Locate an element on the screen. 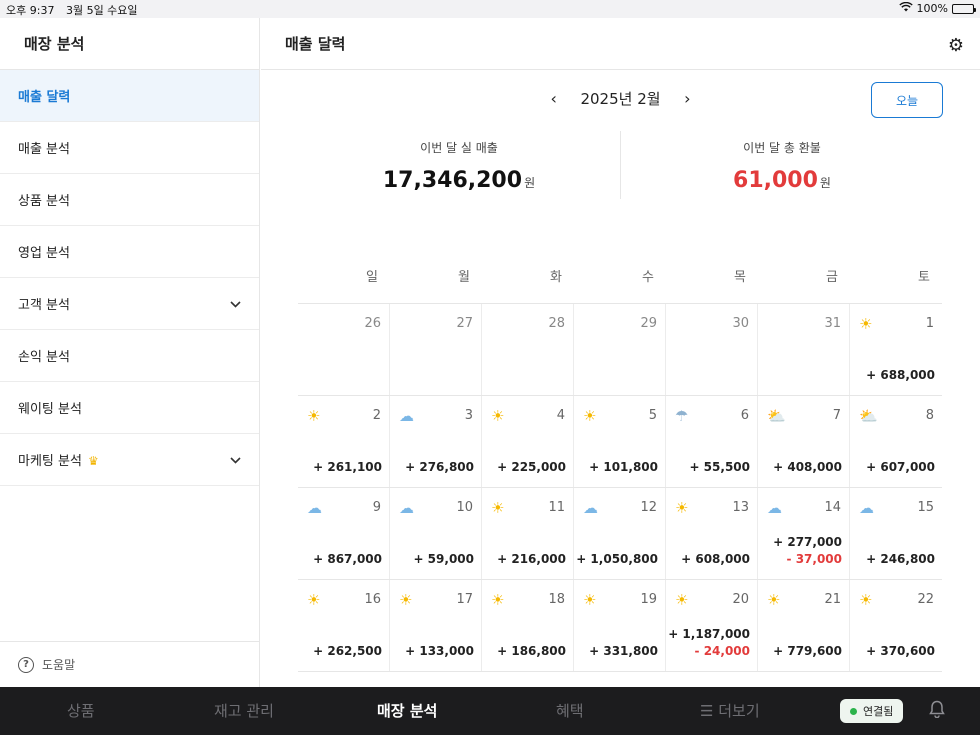  day-number: 15 is located at coordinates (925, 507).